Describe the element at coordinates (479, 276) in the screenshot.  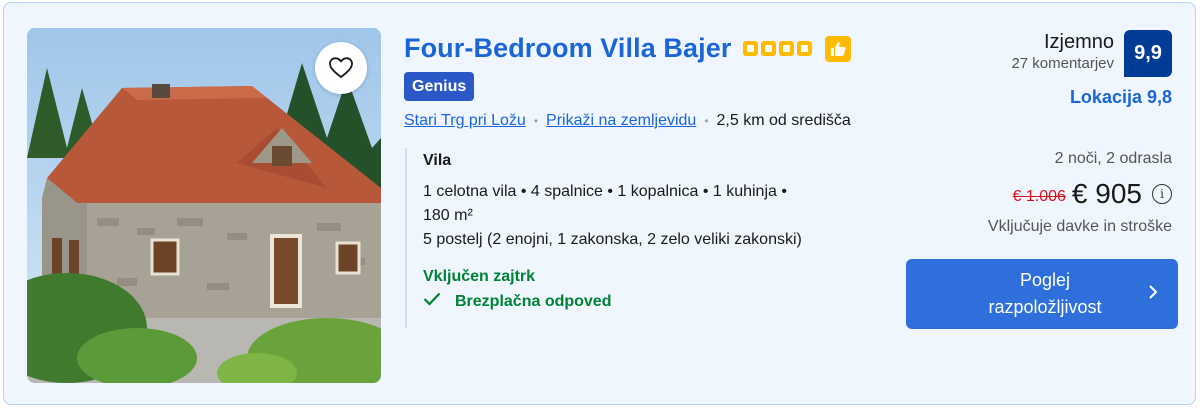
I see `breakfast-included: Vključen zajtrk` at that location.